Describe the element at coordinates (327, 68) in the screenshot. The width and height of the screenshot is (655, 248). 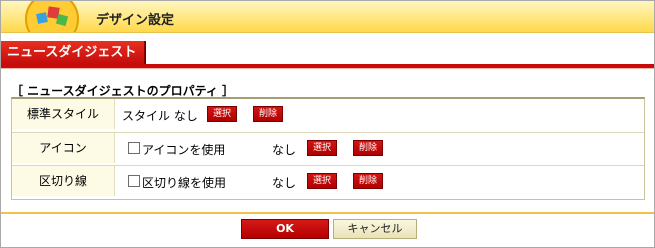
I see `tab-underline-shadow` at that location.